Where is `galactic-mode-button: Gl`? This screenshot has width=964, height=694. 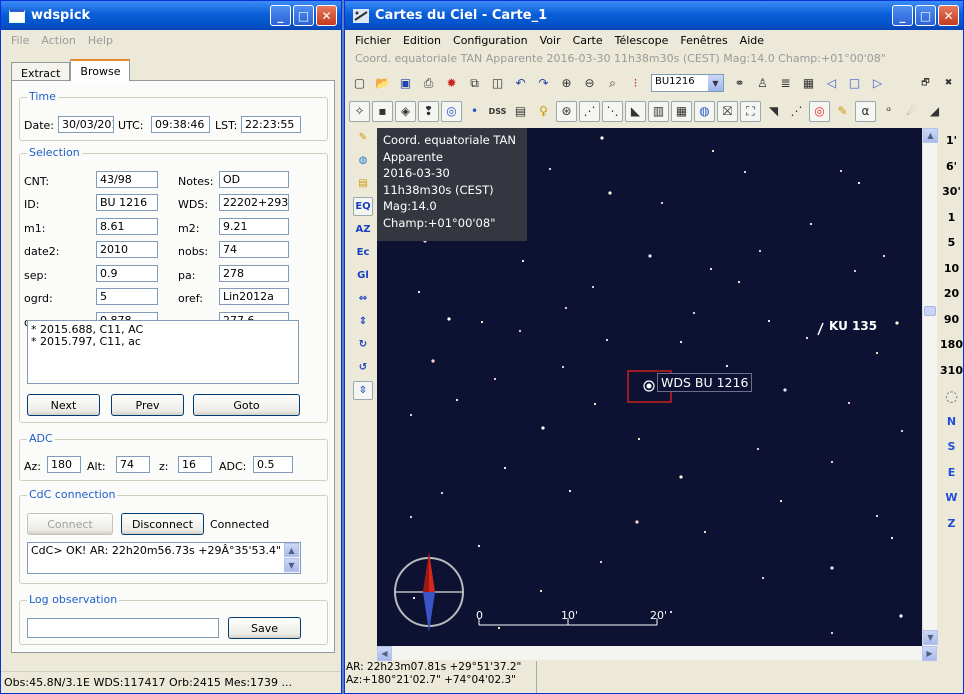
galactic-mode-button: Gl is located at coordinates (363, 275).